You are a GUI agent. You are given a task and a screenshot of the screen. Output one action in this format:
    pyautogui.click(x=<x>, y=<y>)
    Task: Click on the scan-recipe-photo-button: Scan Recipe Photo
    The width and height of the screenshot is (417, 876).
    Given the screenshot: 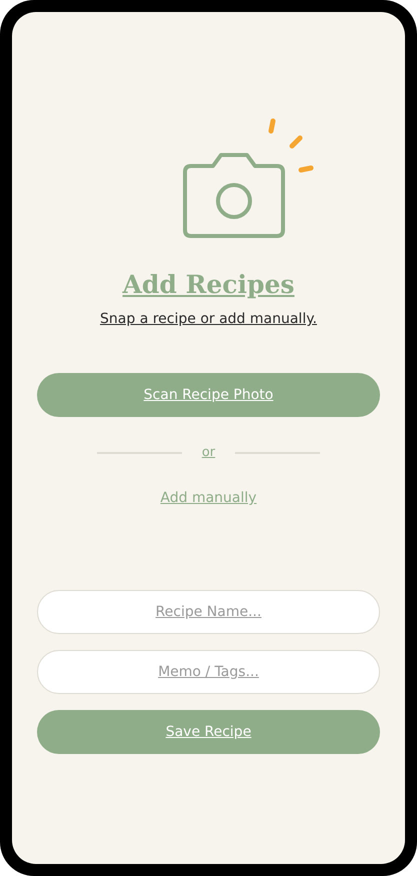 What is the action you would take?
    pyautogui.click(x=208, y=395)
    